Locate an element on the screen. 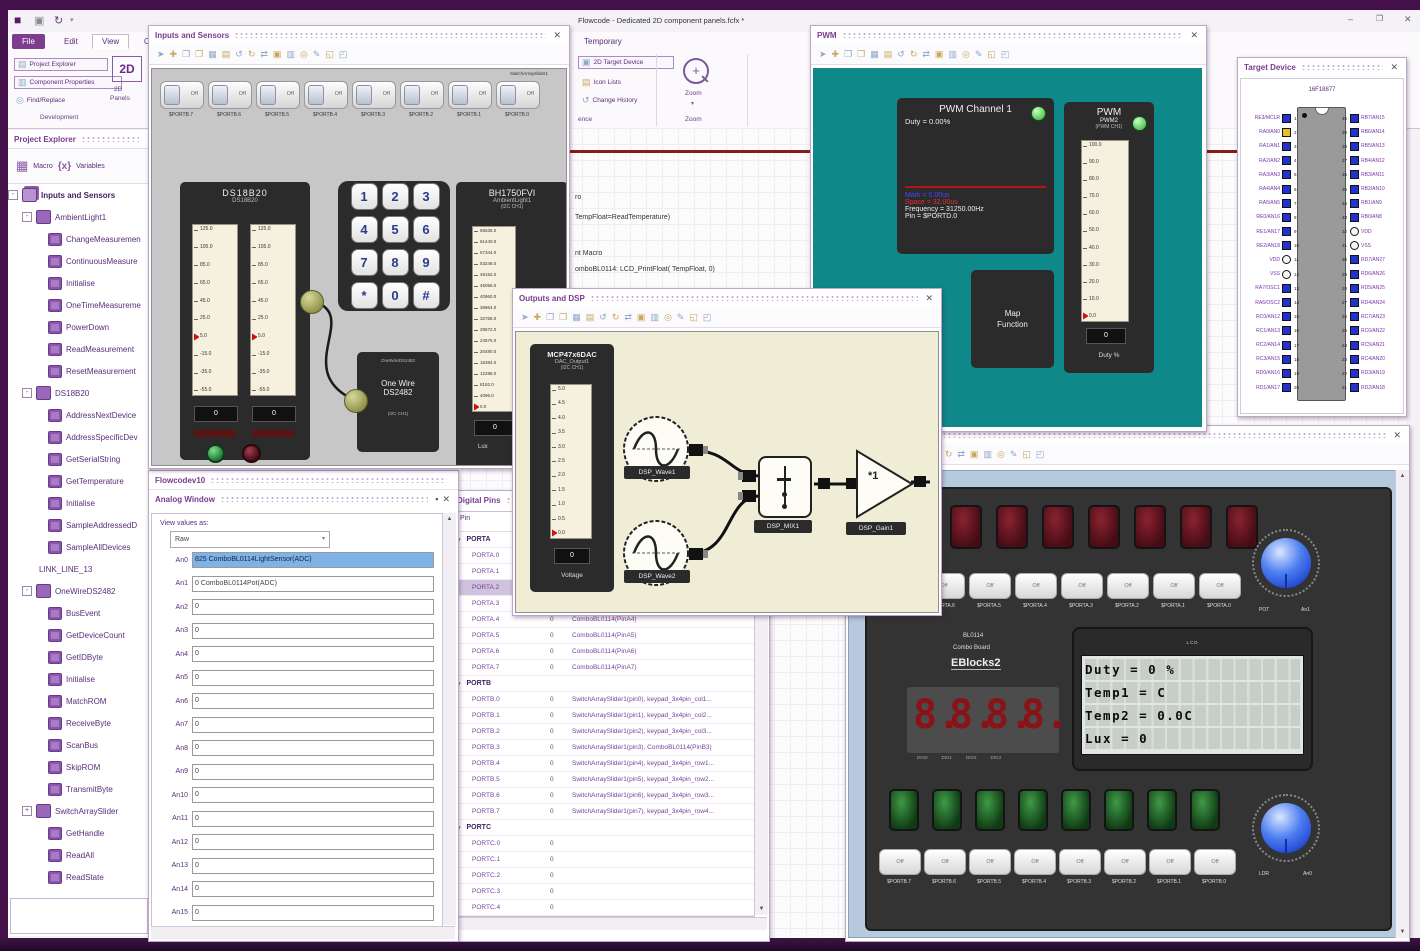 The width and height of the screenshot is (1420, 951). chip-pin: 22 RD3/AN19 is located at coordinates (1368, 373).